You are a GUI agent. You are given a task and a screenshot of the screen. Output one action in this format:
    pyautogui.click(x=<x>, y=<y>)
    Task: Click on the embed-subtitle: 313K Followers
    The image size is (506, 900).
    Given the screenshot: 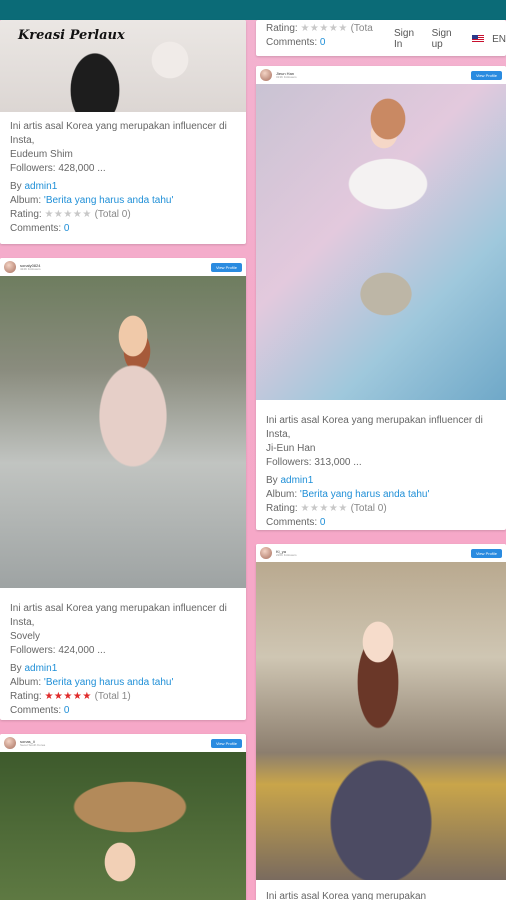 What is the action you would take?
    pyautogui.click(x=286, y=76)
    